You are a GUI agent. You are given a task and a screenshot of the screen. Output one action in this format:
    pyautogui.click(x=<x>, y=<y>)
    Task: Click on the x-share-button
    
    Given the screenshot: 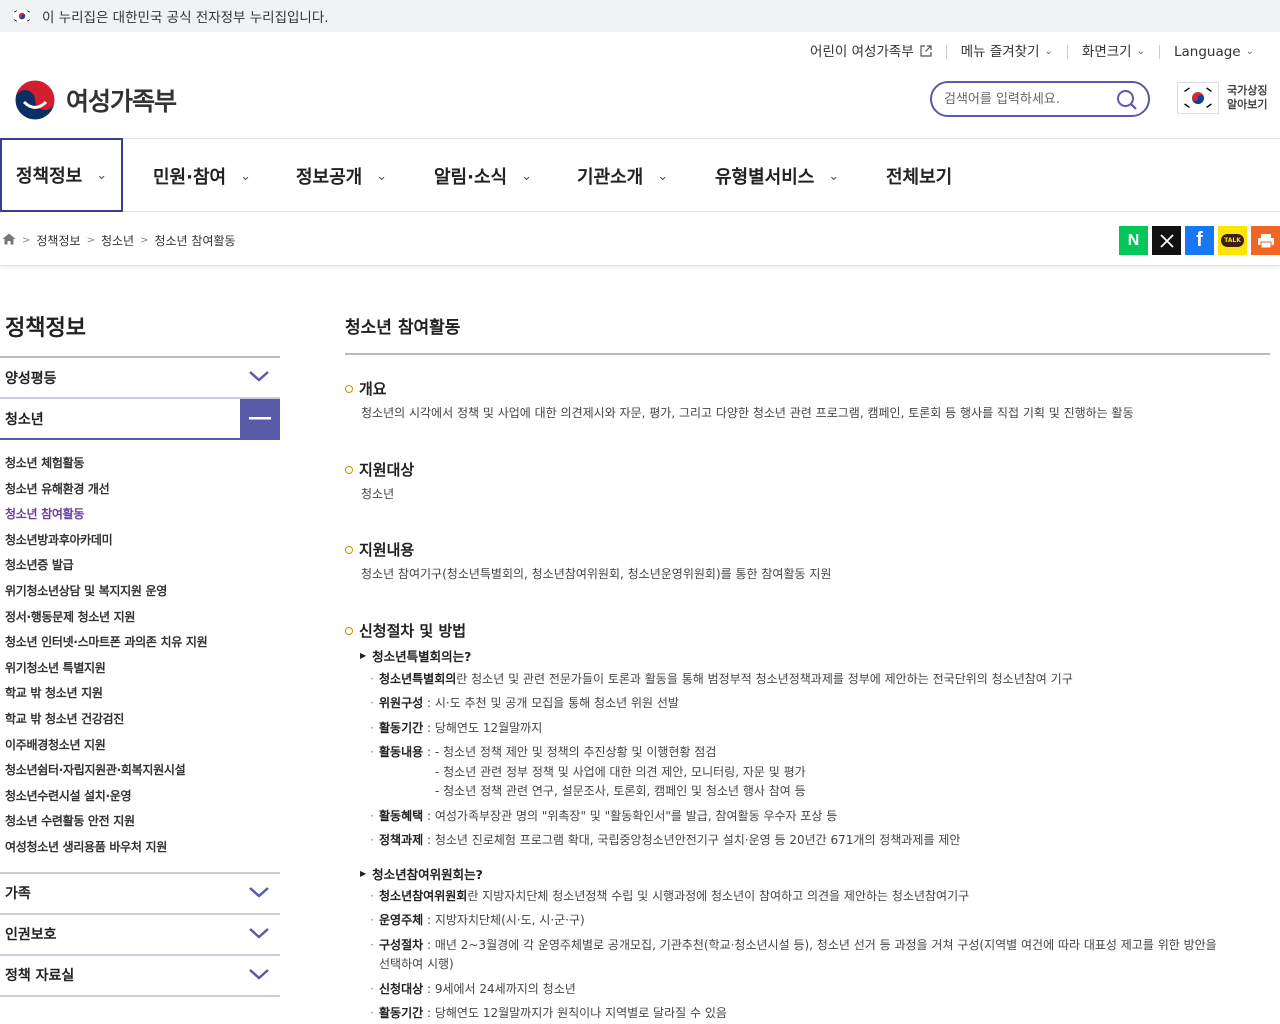 What is the action you would take?
    pyautogui.click(x=1166, y=240)
    